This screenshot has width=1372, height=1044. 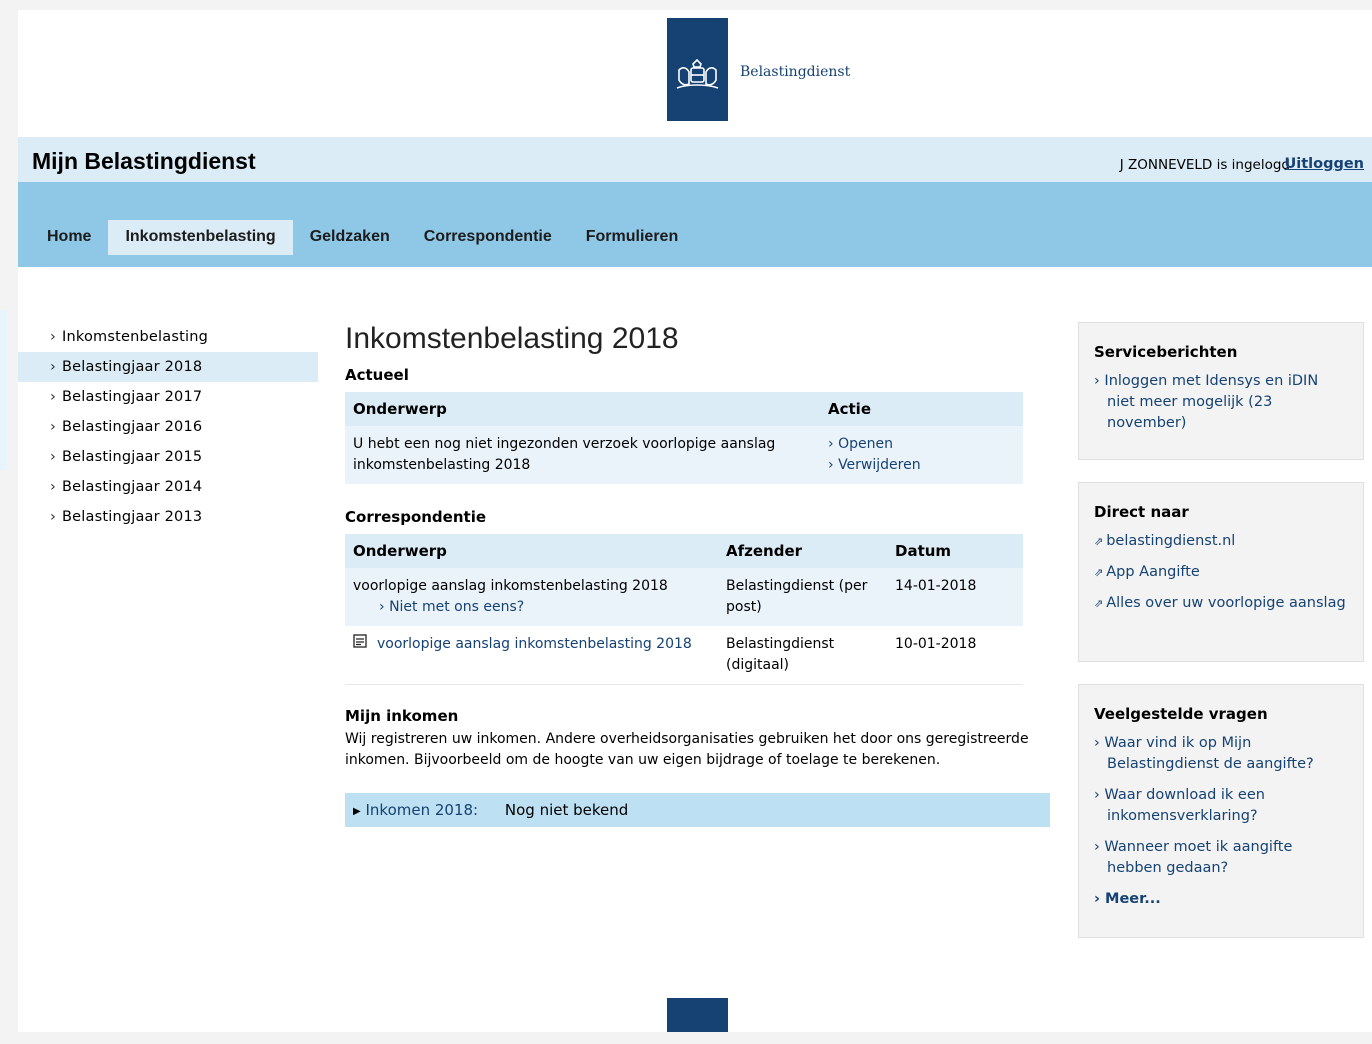 What do you see at coordinates (921, 465) in the screenshot?
I see `delete-link: › Verwijderen` at bounding box center [921, 465].